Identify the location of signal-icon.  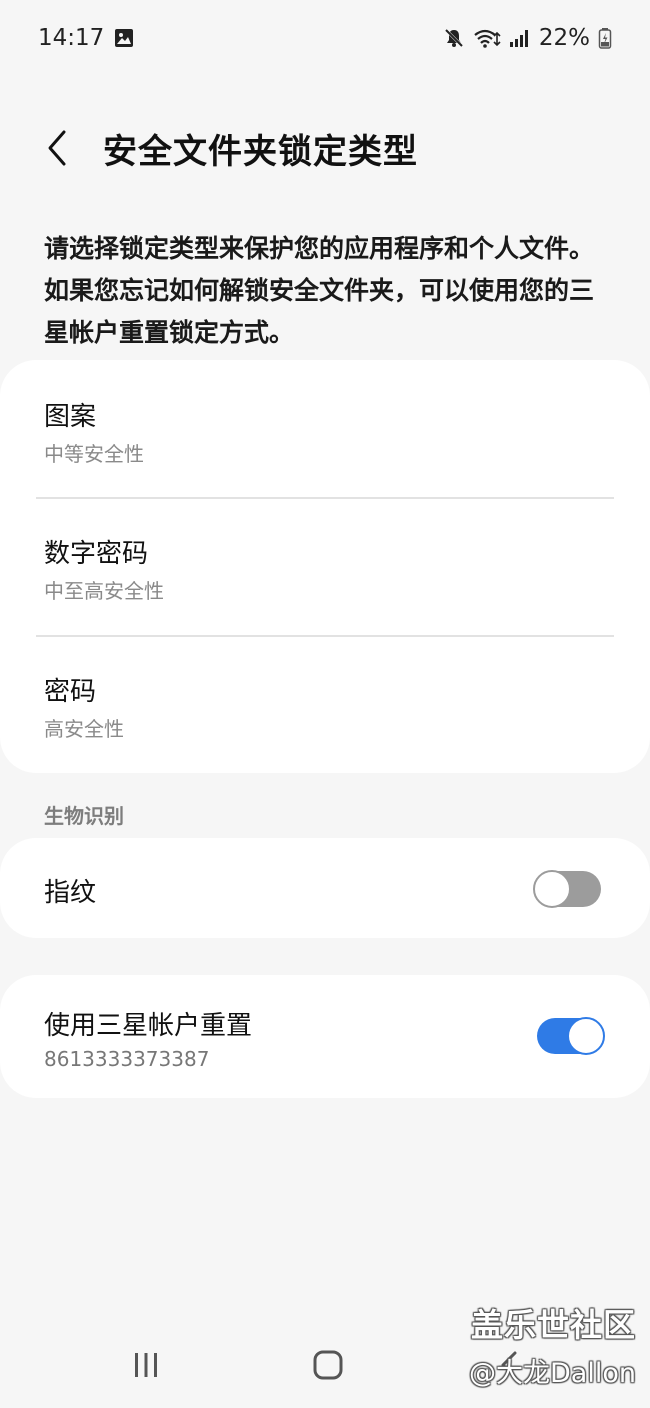
(520, 38).